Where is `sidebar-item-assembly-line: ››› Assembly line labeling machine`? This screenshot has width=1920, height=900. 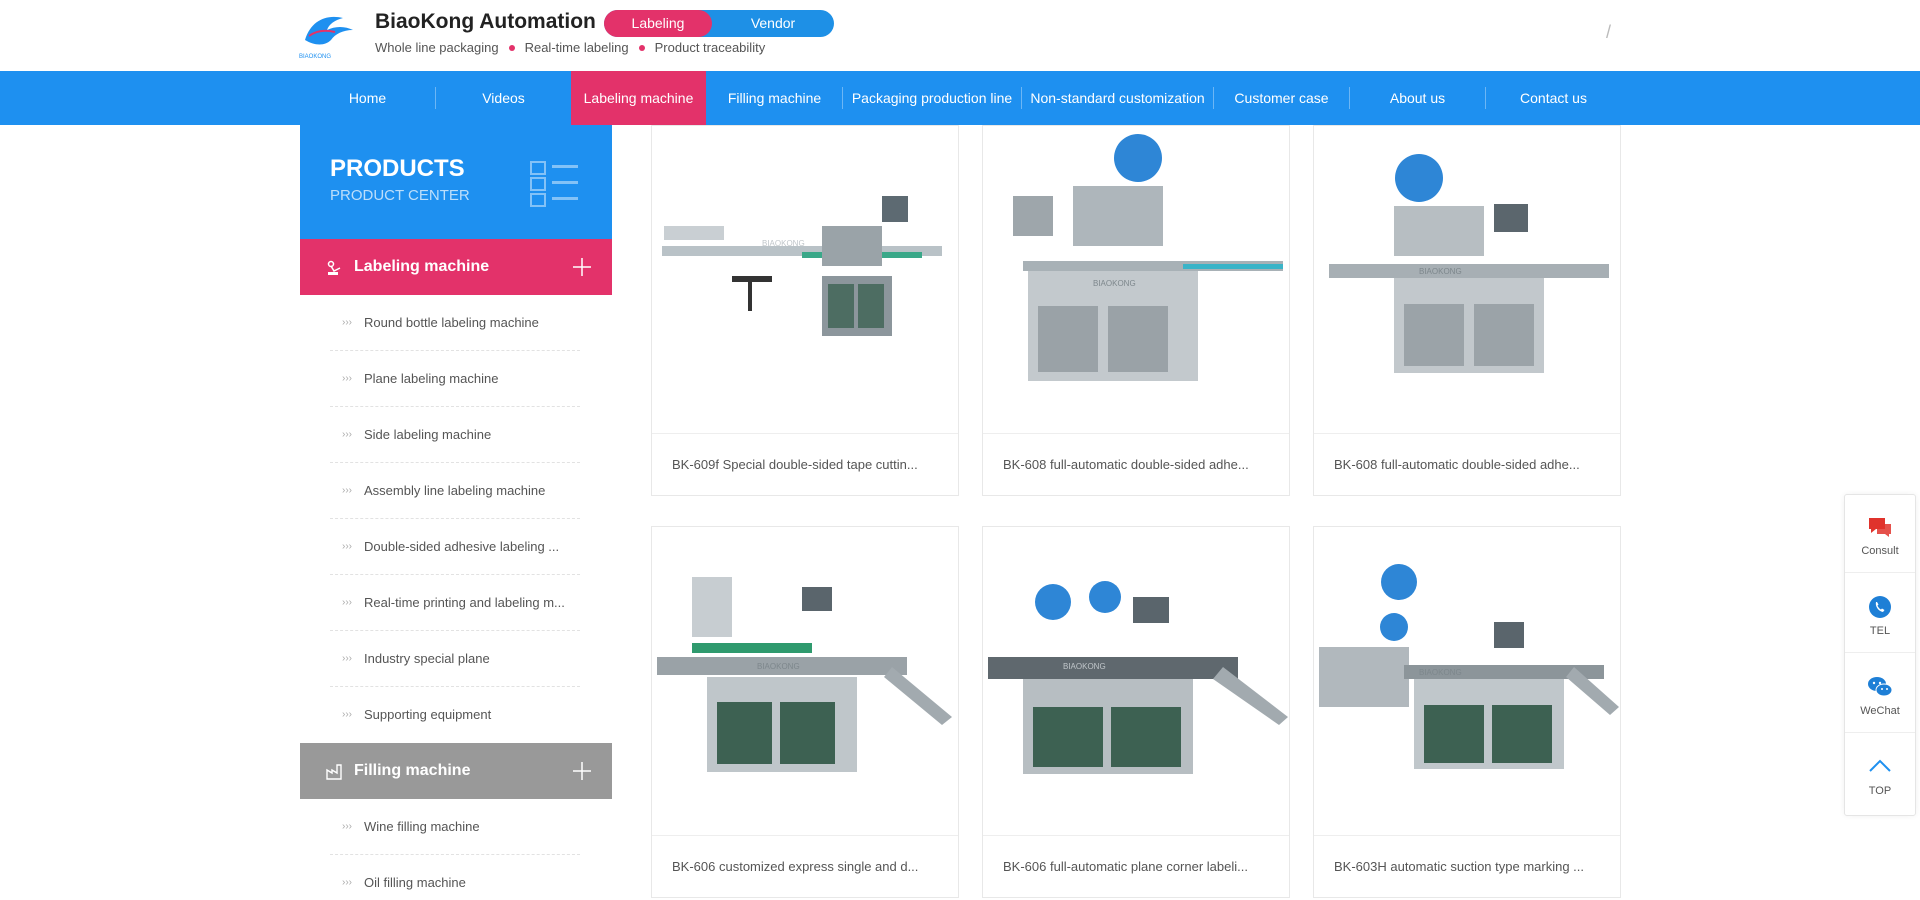
sidebar-item-assembly-line: ››› Assembly line labeling machine is located at coordinates (455, 491).